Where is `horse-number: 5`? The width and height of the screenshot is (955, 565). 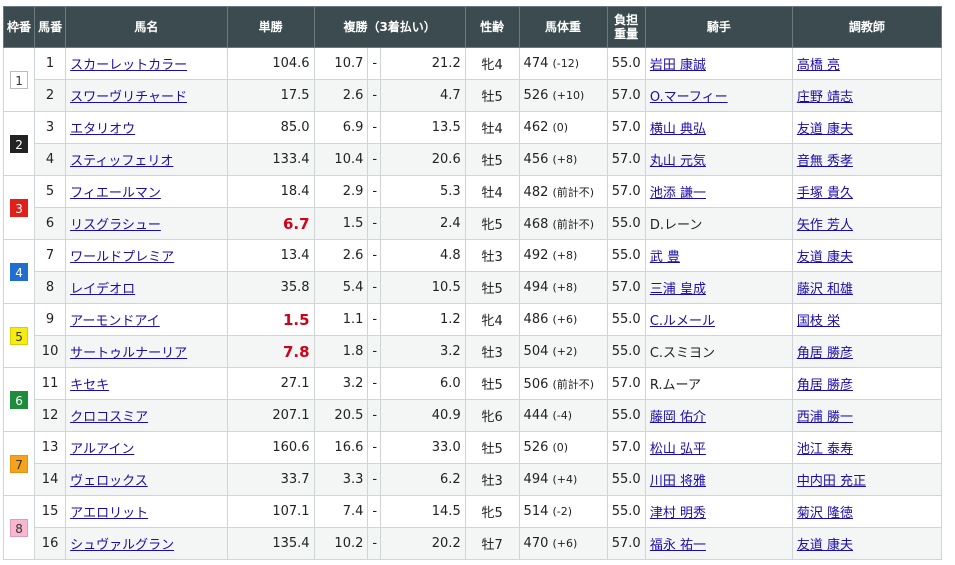 horse-number: 5 is located at coordinates (50, 191).